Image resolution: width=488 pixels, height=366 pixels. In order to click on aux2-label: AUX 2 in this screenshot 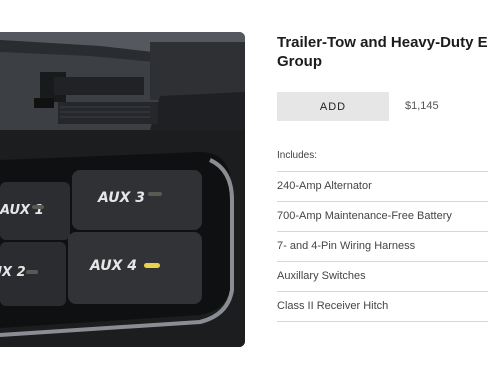, I will do `click(13, 272)`.